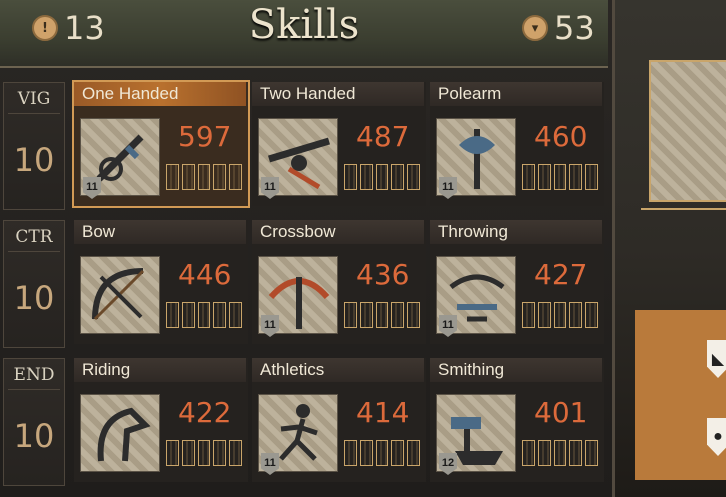 This screenshot has height=497, width=726. I want to click on skill-name: Two Handed, so click(338, 94).